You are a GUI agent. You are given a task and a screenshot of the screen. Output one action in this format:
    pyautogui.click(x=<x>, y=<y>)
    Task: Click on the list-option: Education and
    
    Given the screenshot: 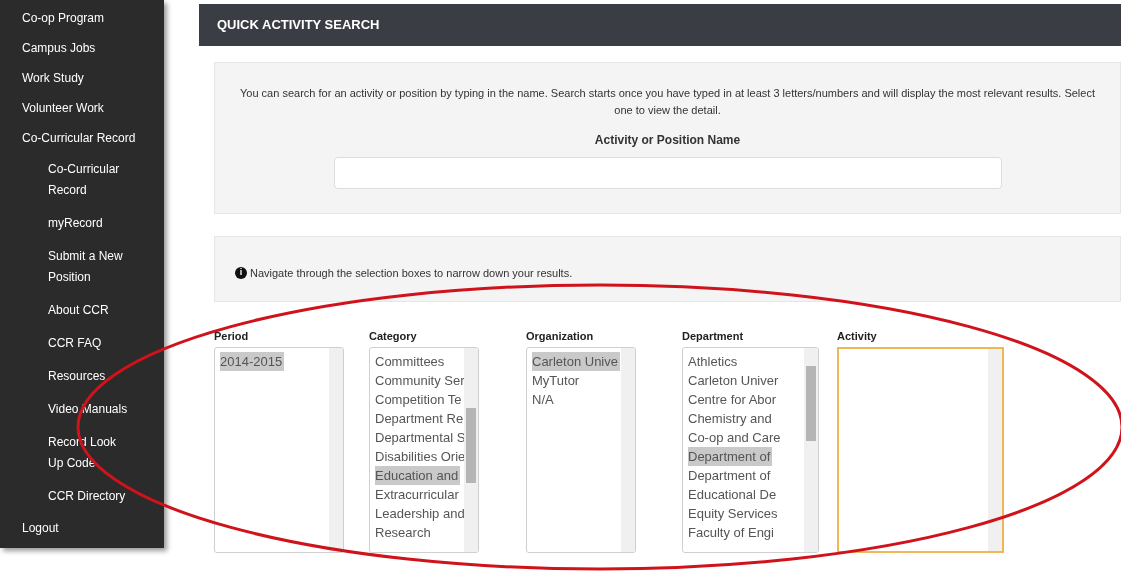 What is the action you would take?
    pyautogui.click(x=418, y=475)
    